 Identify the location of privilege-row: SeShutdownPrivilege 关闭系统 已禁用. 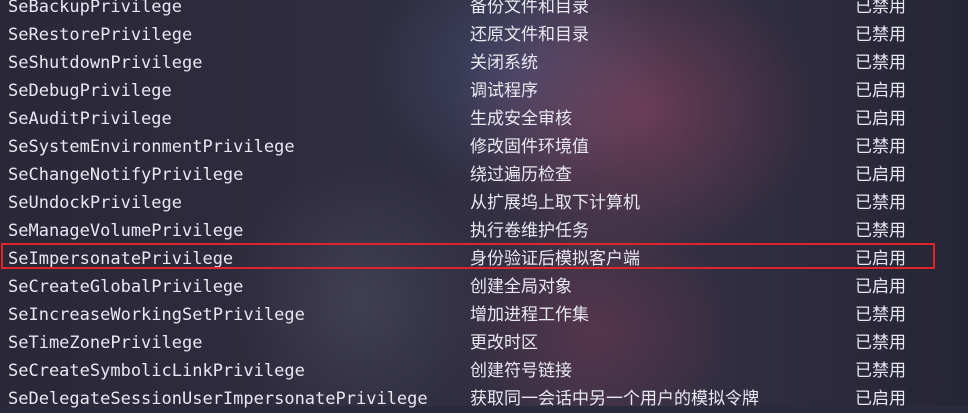
(484, 63).